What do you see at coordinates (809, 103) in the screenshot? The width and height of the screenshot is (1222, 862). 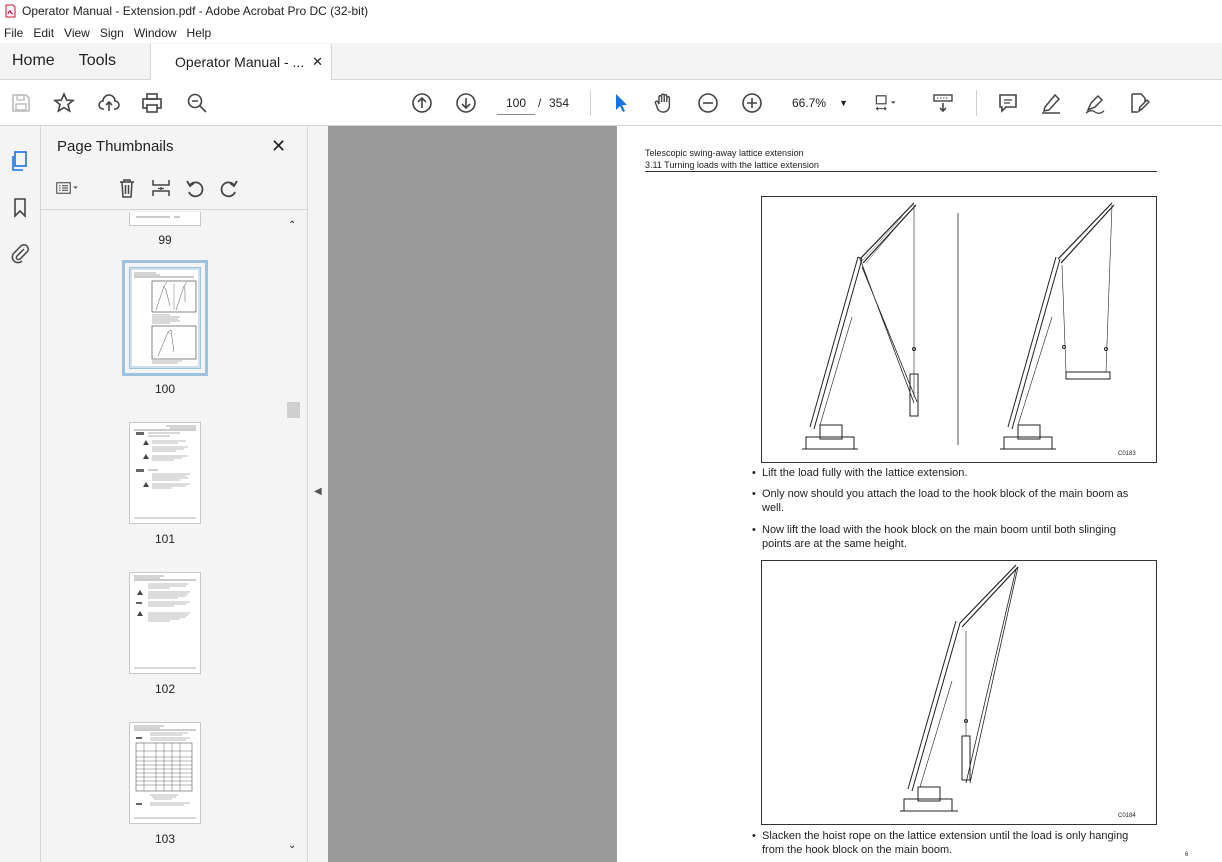 I see `zoom-level-value: 66.7%` at bounding box center [809, 103].